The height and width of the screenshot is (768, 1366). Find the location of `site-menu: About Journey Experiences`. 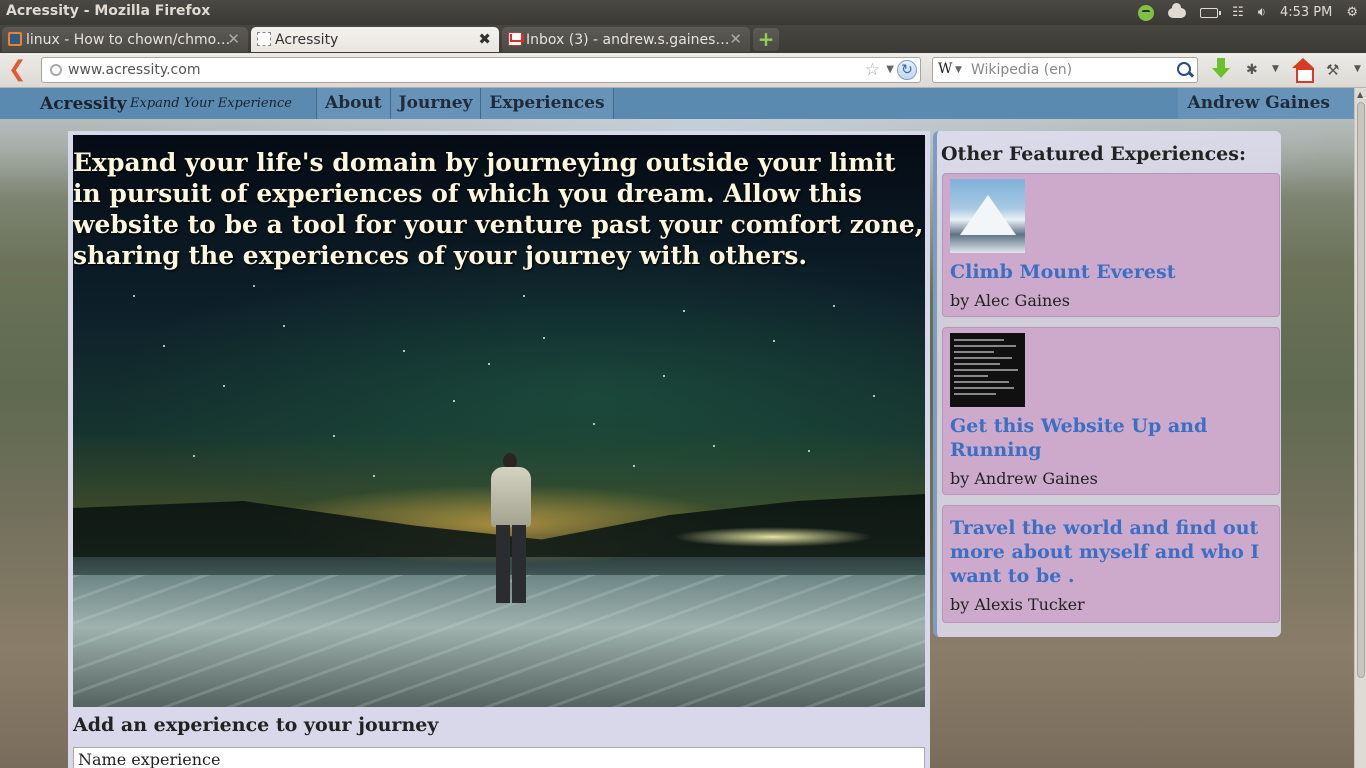

site-menu: About Journey Experiences is located at coordinates (465, 103).